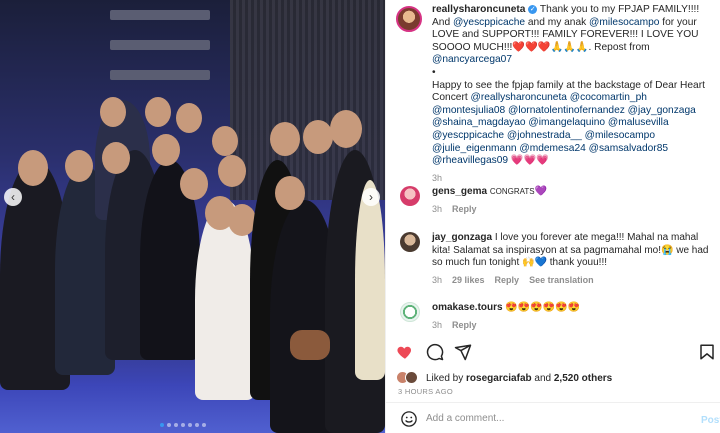  What do you see at coordinates (553, 402) in the screenshot?
I see `divider` at bounding box center [553, 402].